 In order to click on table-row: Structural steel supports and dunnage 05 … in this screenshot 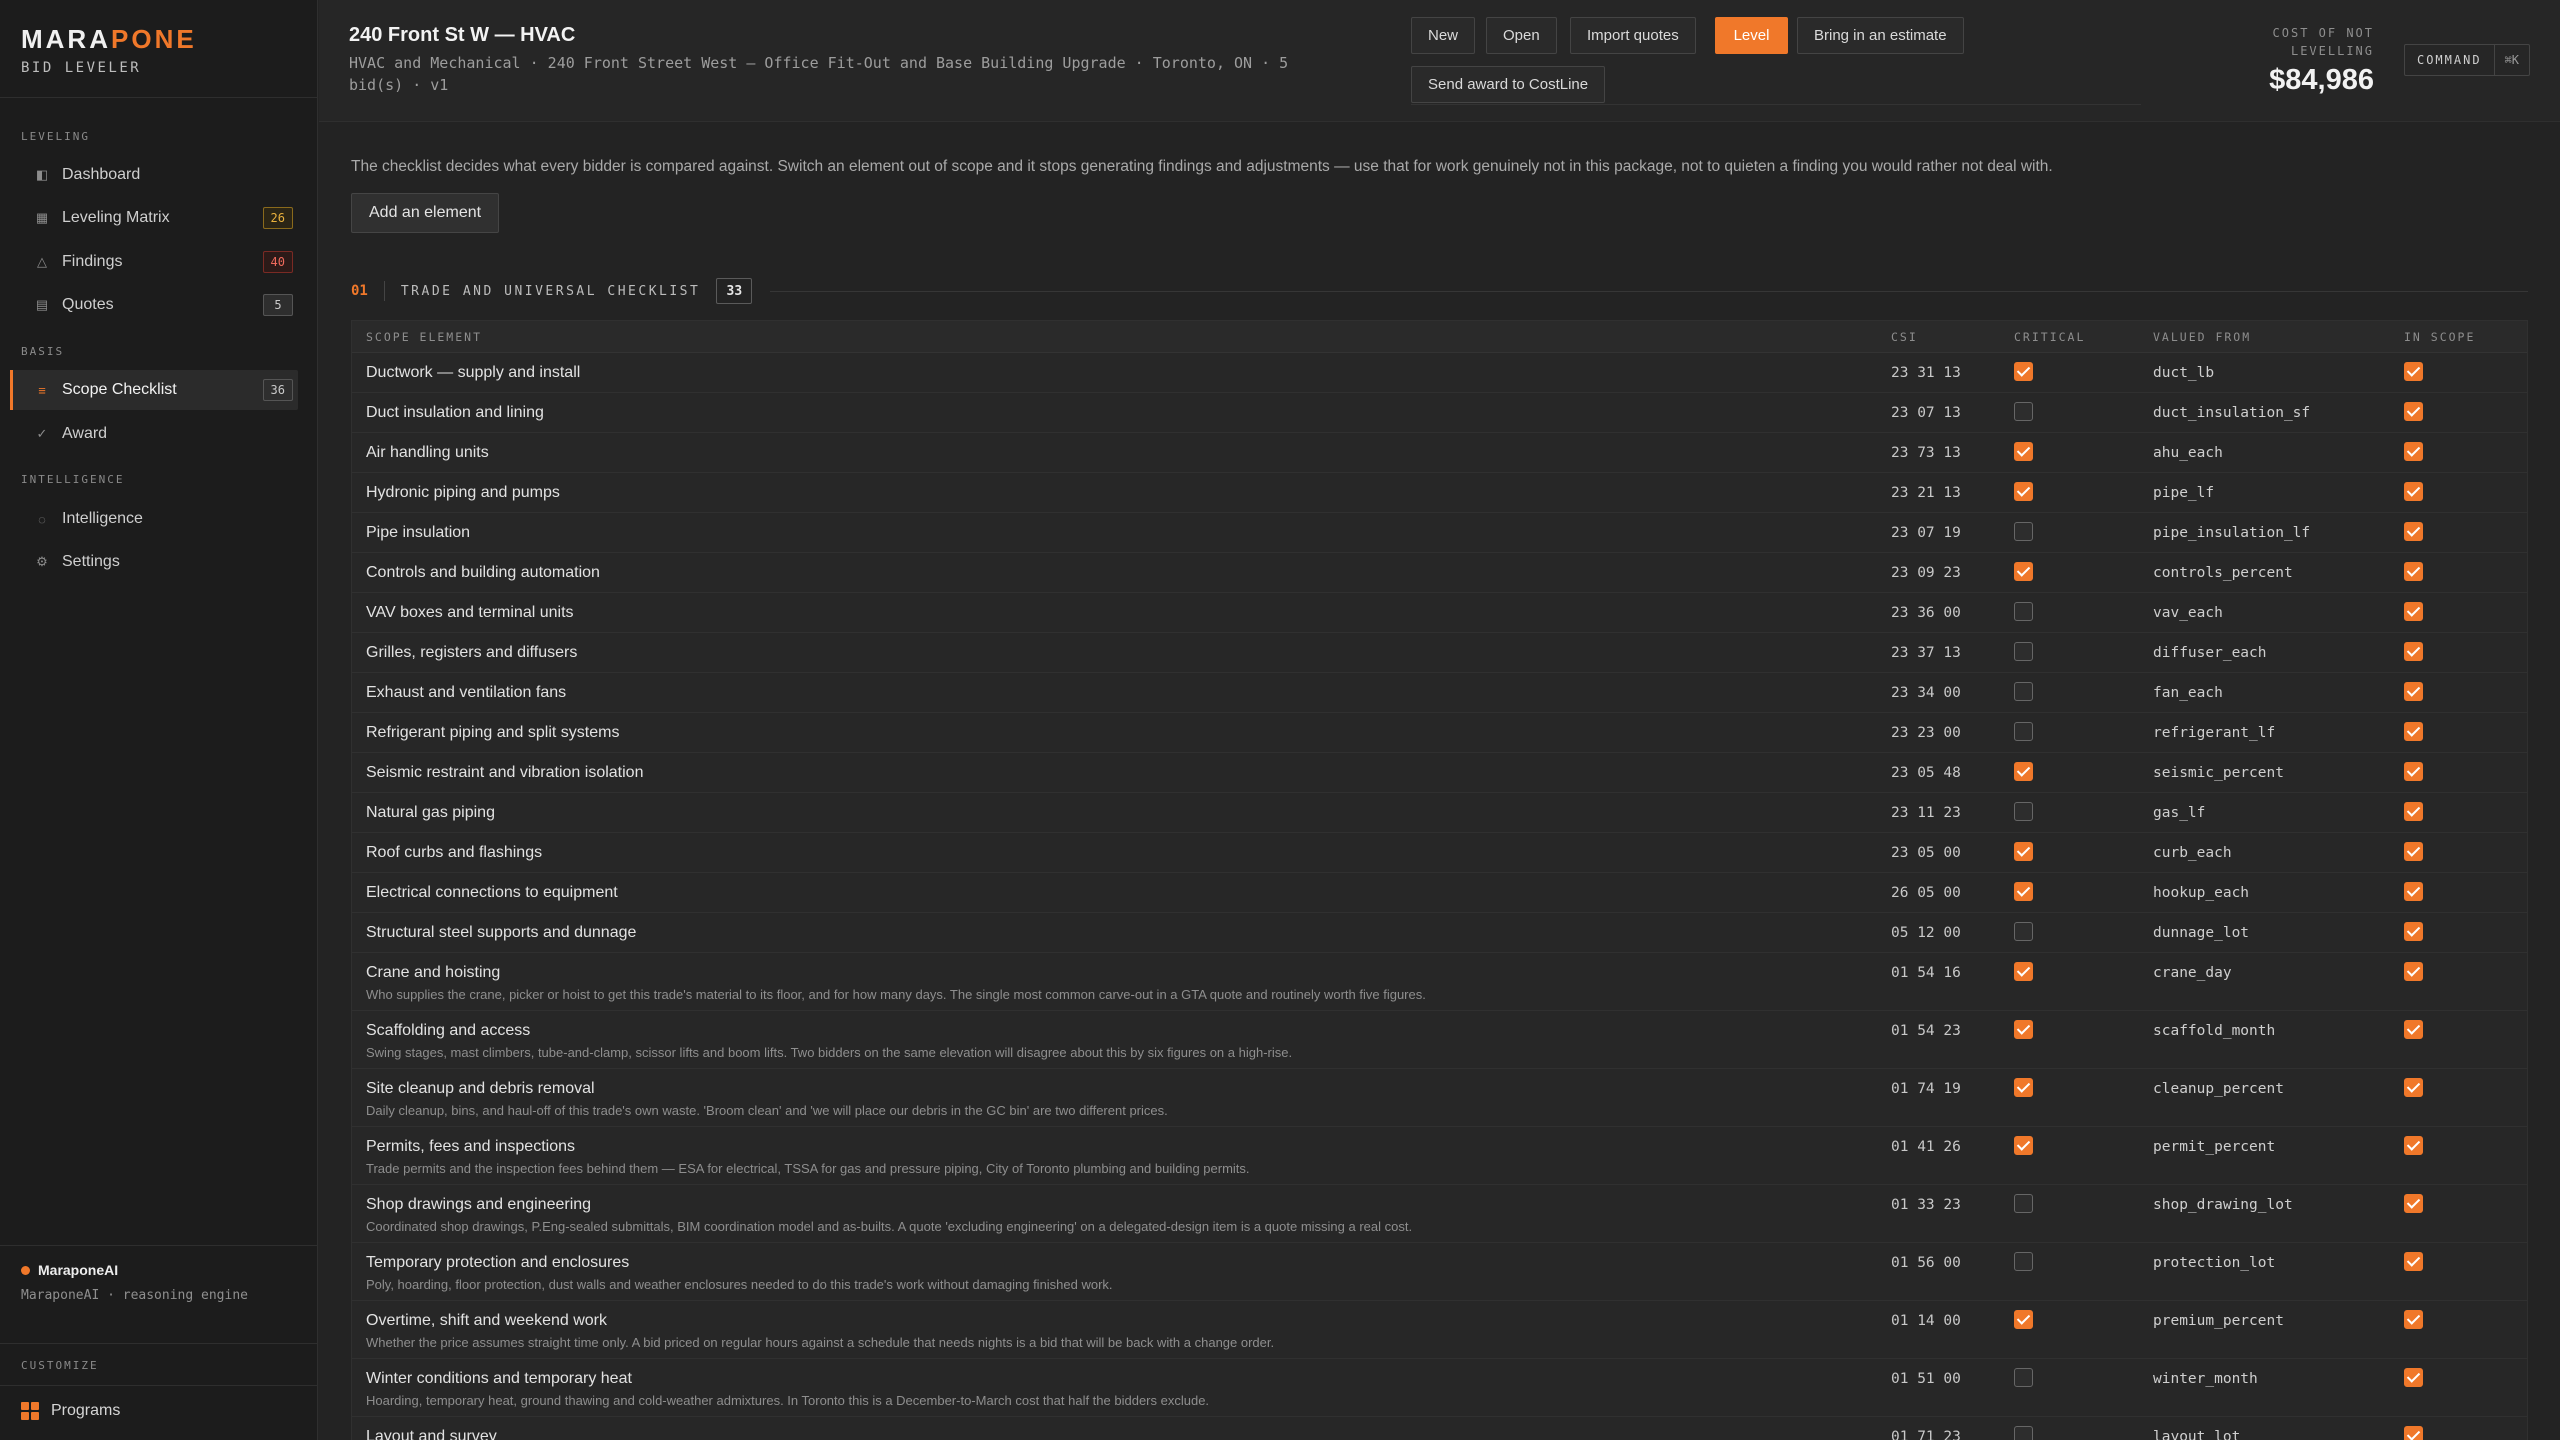, I will do `click(1439, 933)`.